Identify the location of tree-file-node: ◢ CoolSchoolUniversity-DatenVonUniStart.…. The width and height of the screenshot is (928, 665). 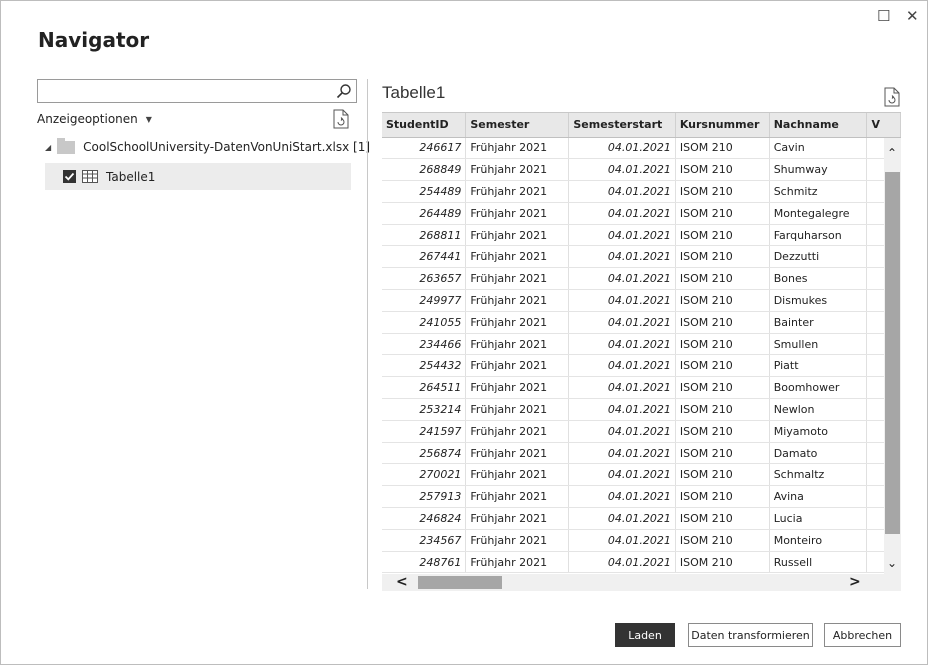
(207, 145).